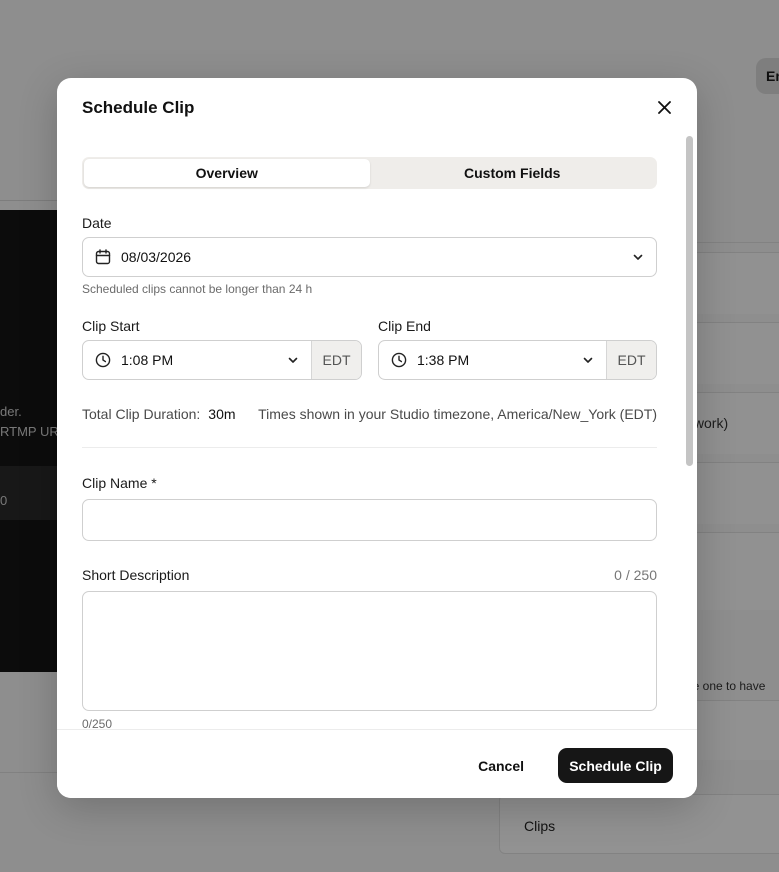 The width and height of the screenshot is (779, 872). What do you see at coordinates (103, 257) in the screenshot?
I see `calendar-icon` at bounding box center [103, 257].